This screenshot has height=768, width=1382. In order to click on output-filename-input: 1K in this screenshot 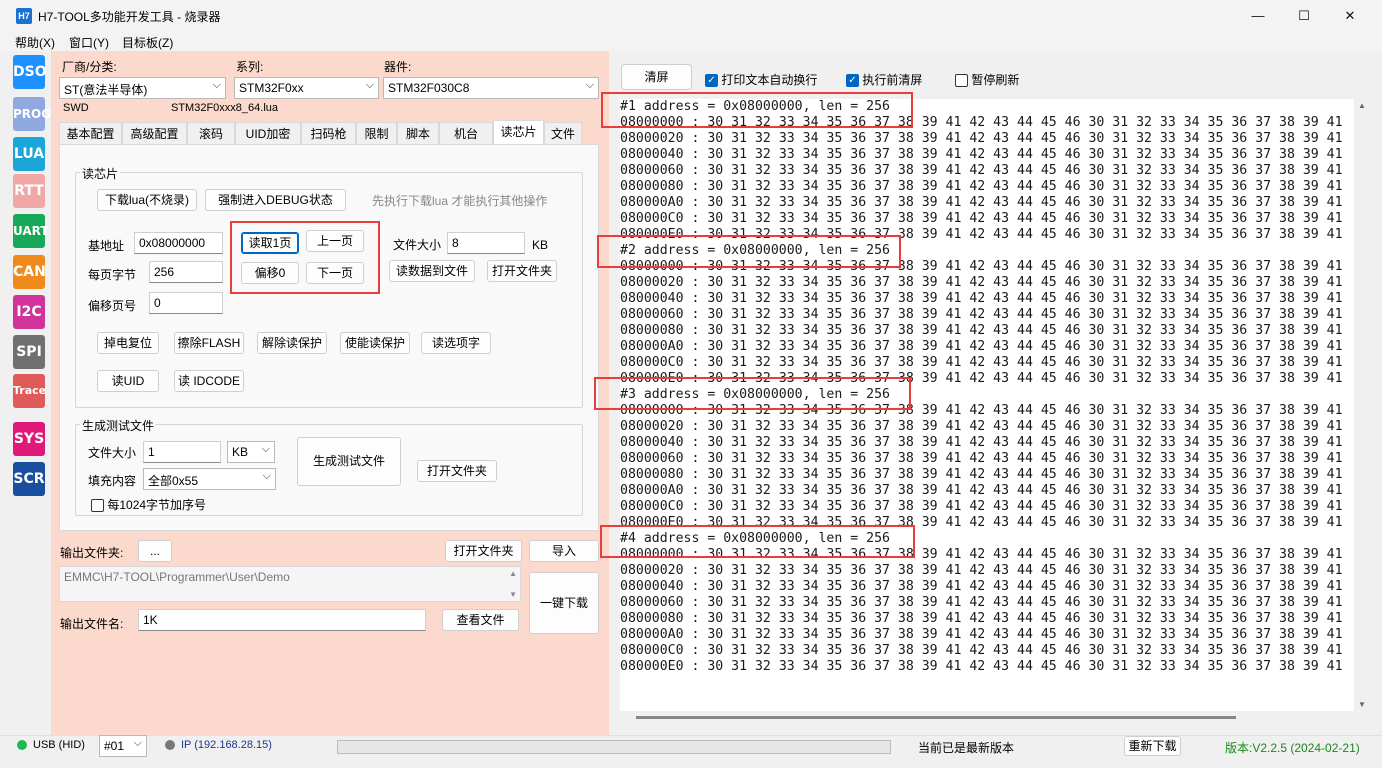, I will do `click(282, 620)`.